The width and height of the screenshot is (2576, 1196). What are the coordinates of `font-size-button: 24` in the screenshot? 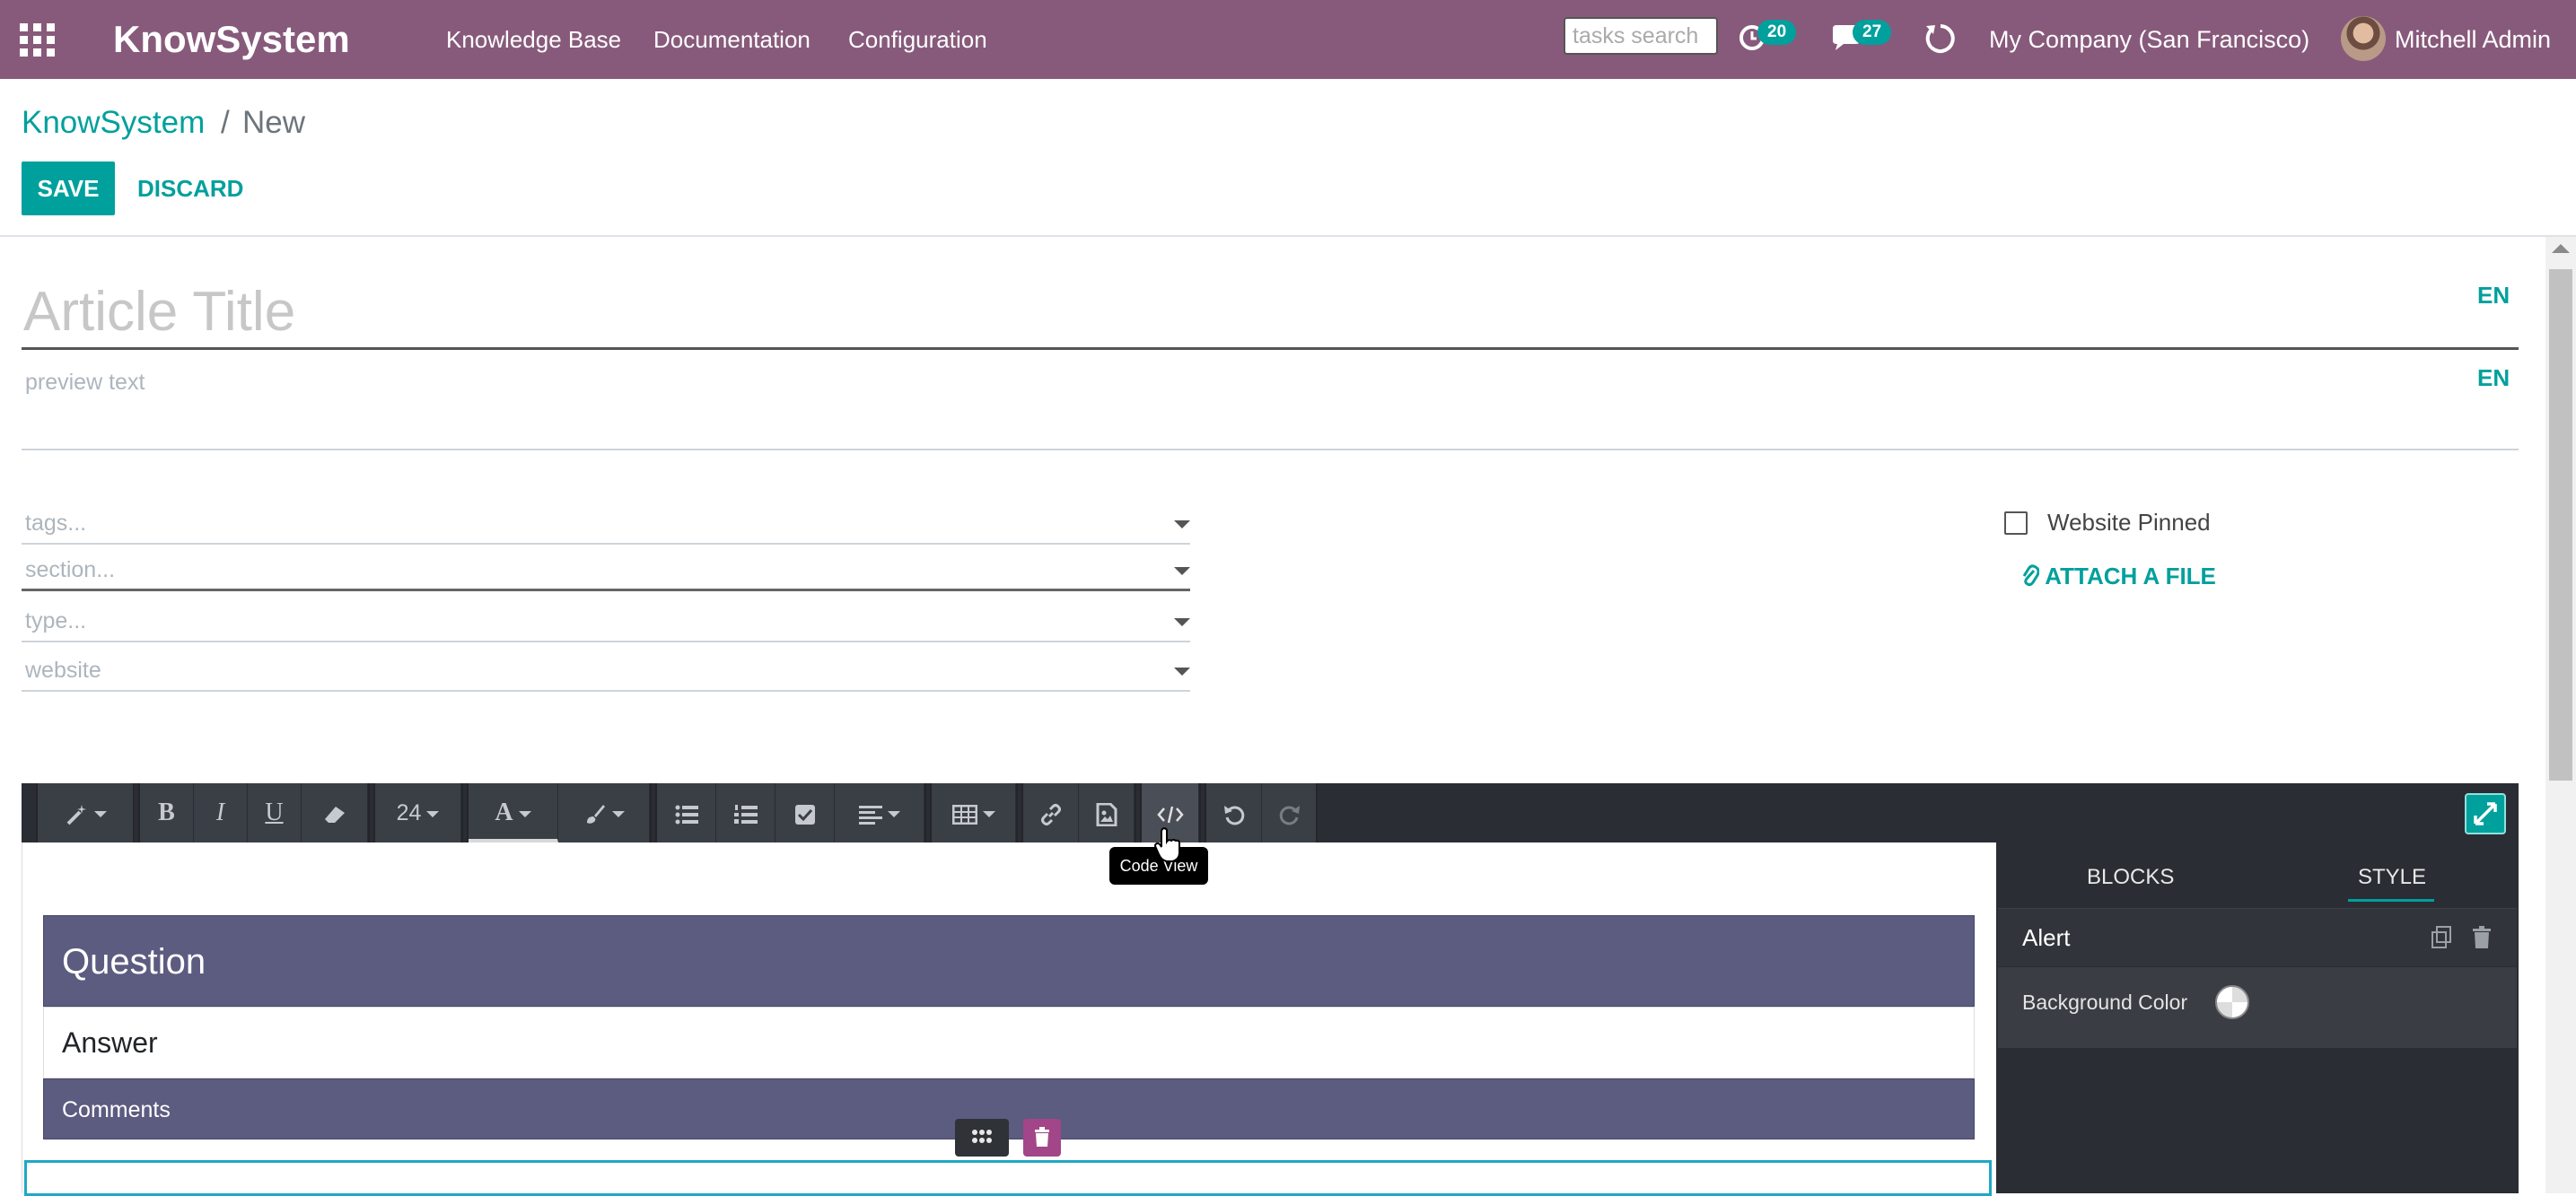 It's located at (418, 812).